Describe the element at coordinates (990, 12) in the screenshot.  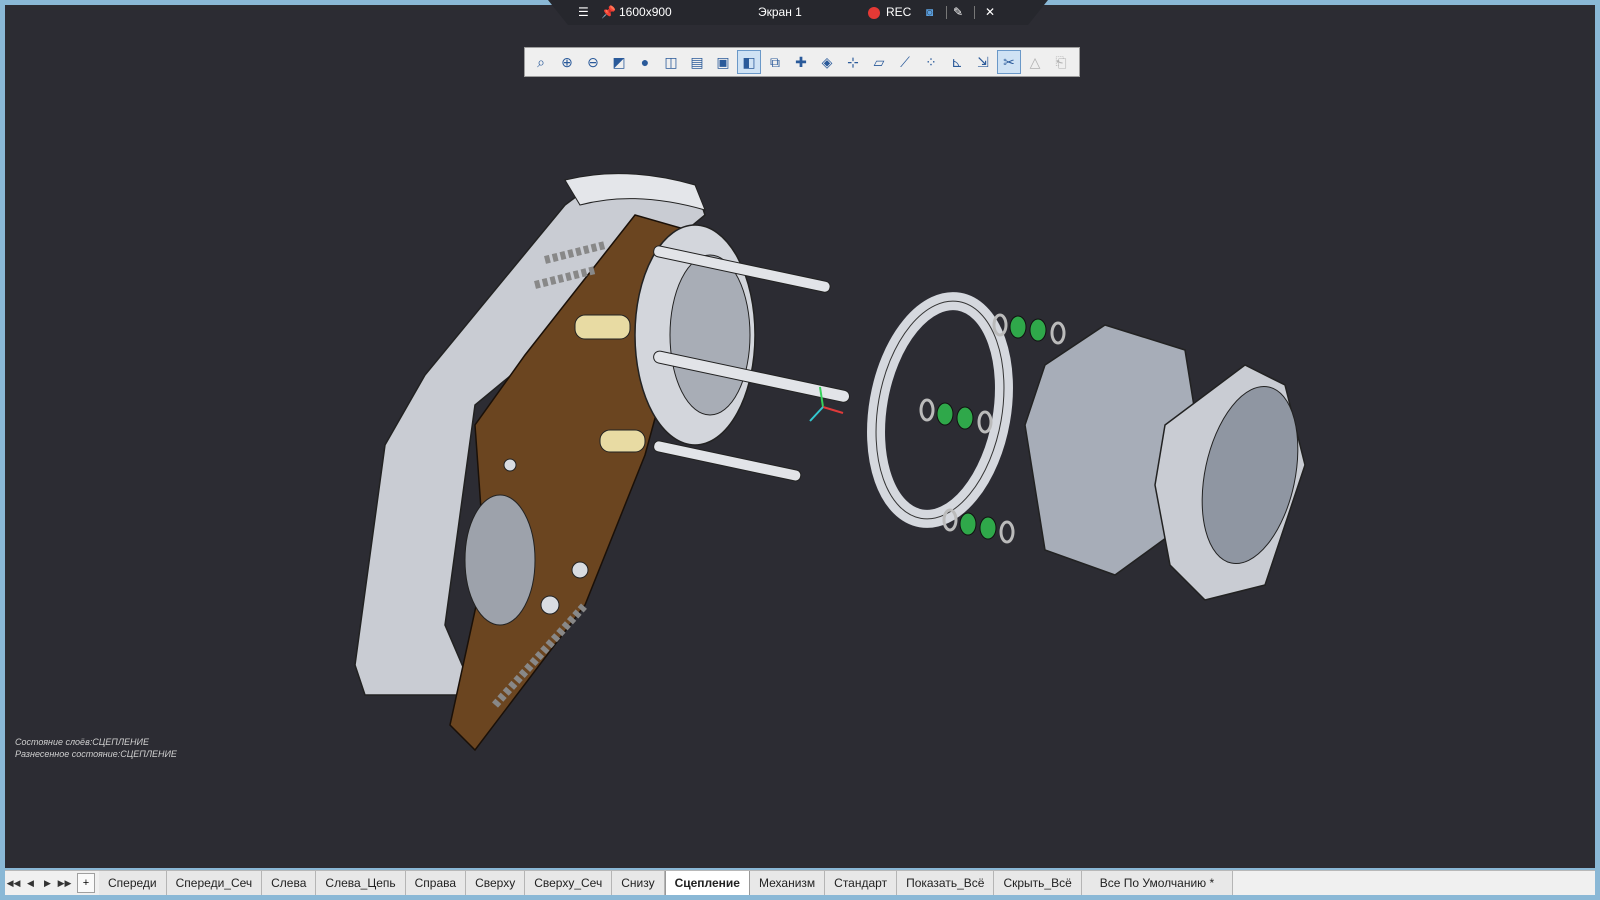
I see `close-icon: ✕` at that location.